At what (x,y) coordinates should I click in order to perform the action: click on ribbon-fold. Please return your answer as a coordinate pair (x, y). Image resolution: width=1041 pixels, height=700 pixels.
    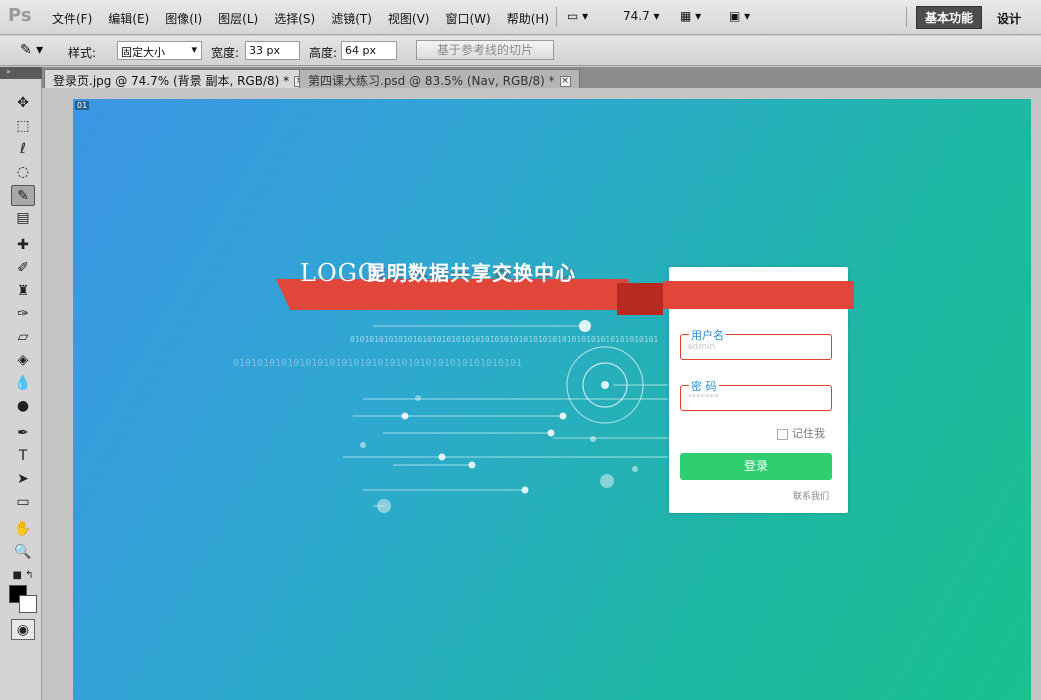
    Looking at the image, I should click on (640, 299).